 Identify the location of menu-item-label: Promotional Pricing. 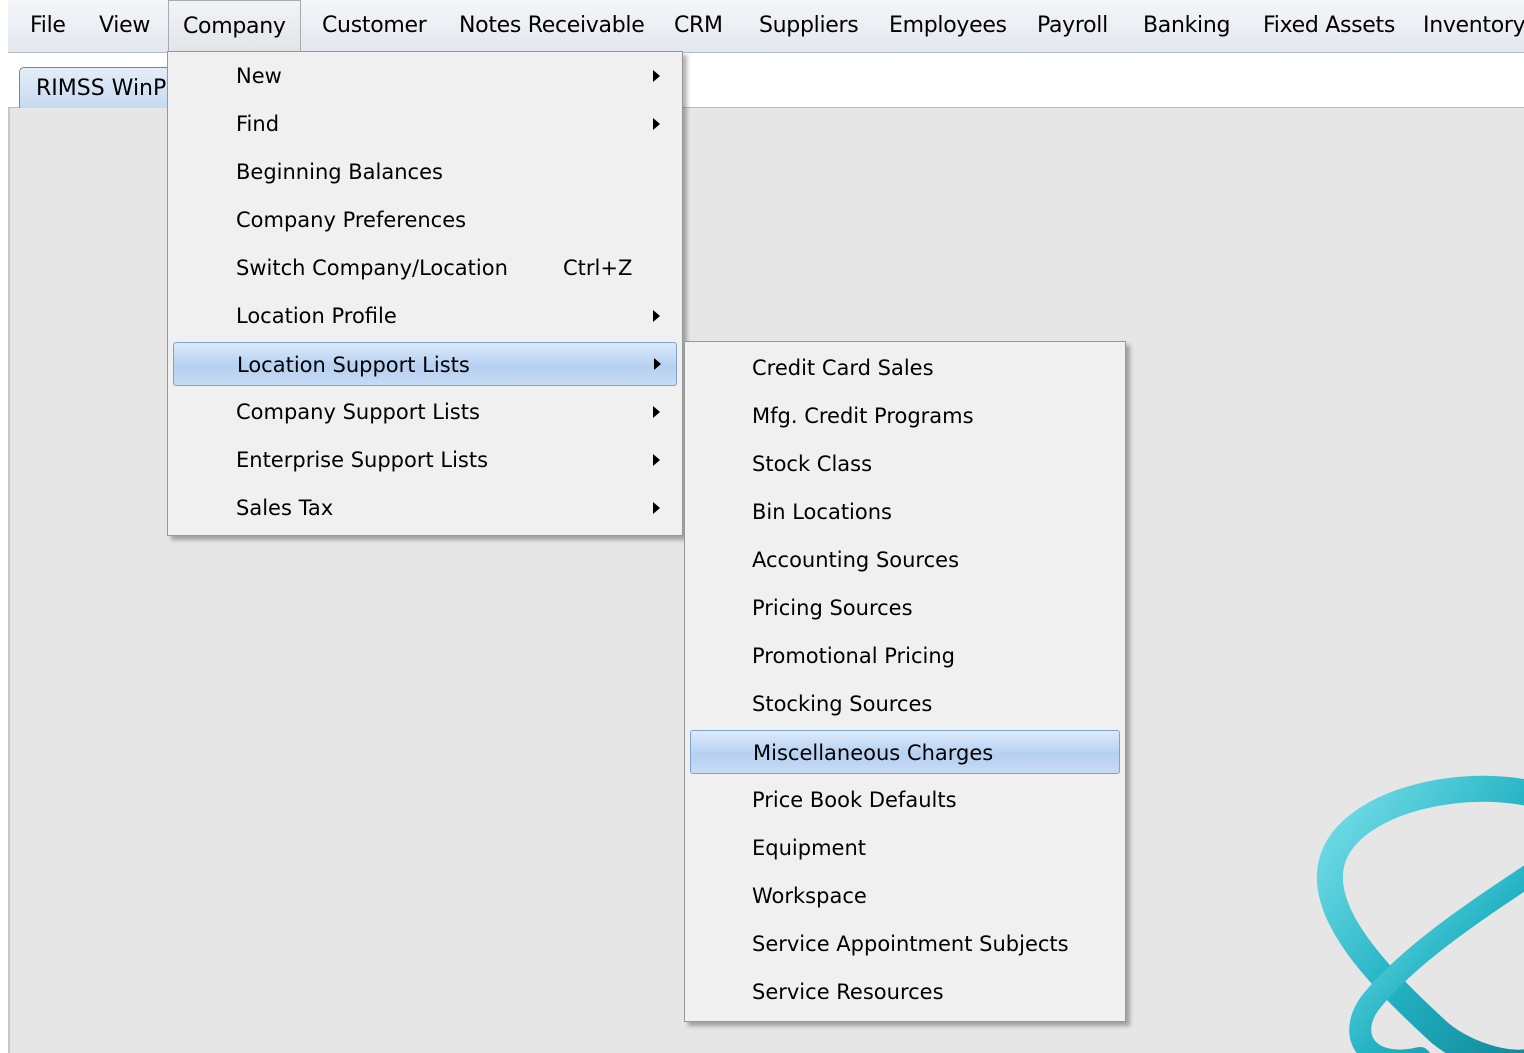
(854, 656).